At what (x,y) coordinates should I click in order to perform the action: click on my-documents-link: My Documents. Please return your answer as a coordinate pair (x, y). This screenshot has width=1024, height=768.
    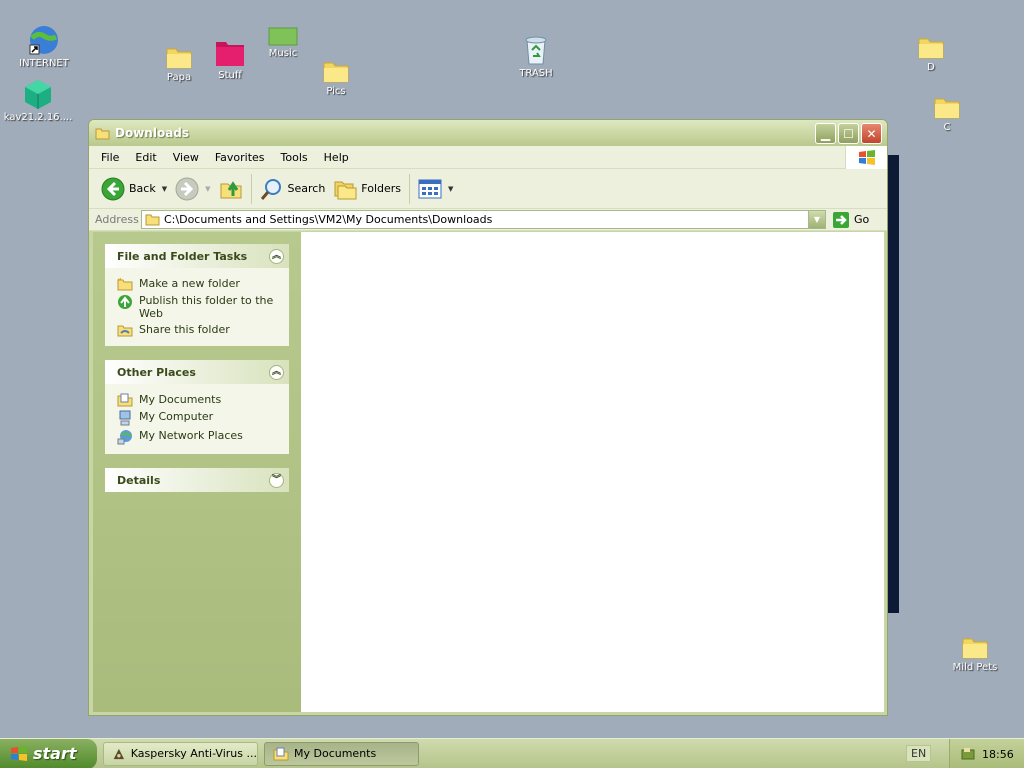
    Looking at the image, I should click on (199, 400).